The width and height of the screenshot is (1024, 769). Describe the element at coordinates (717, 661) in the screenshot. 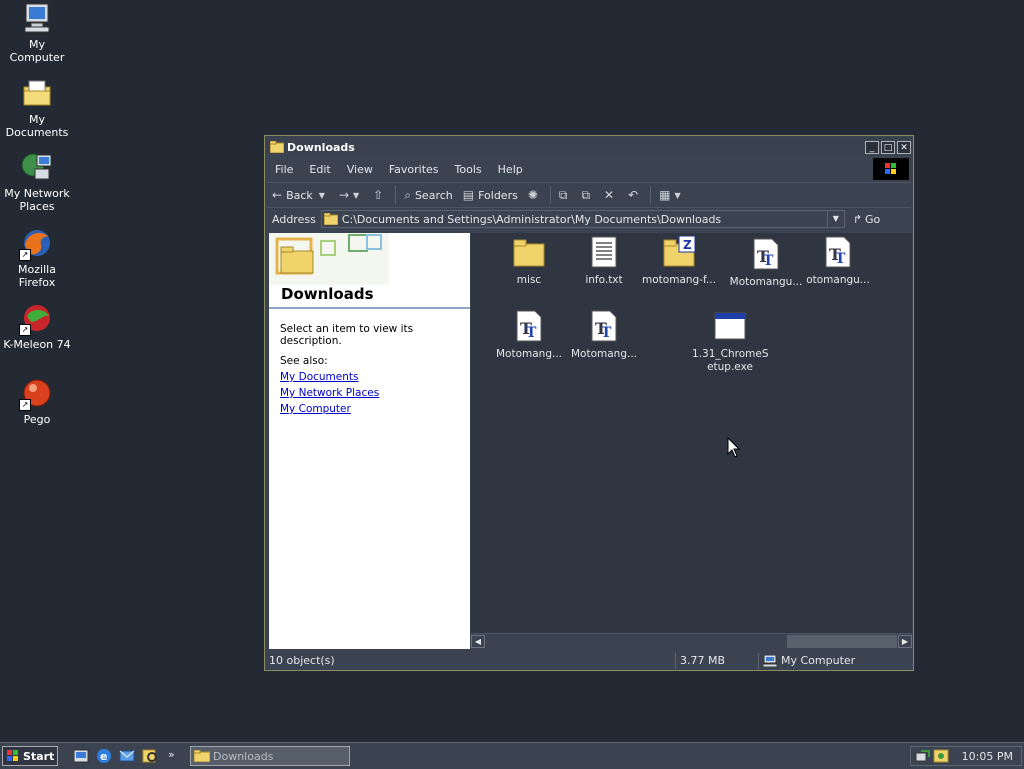

I see `status-size: 3.77 MB` at that location.